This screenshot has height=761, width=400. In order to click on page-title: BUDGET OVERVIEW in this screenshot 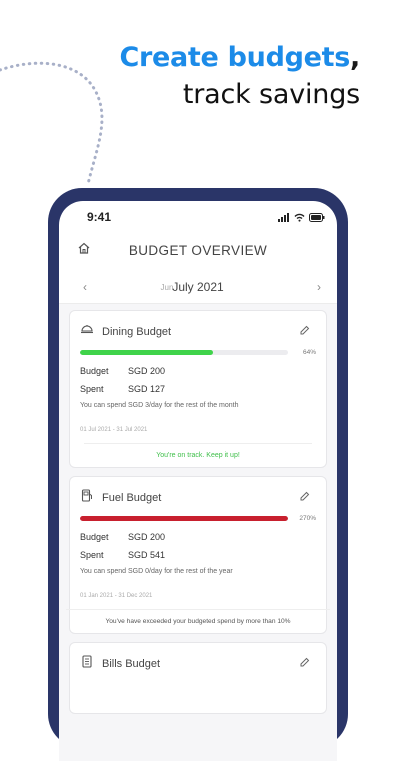, I will do `click(198, 250)`.